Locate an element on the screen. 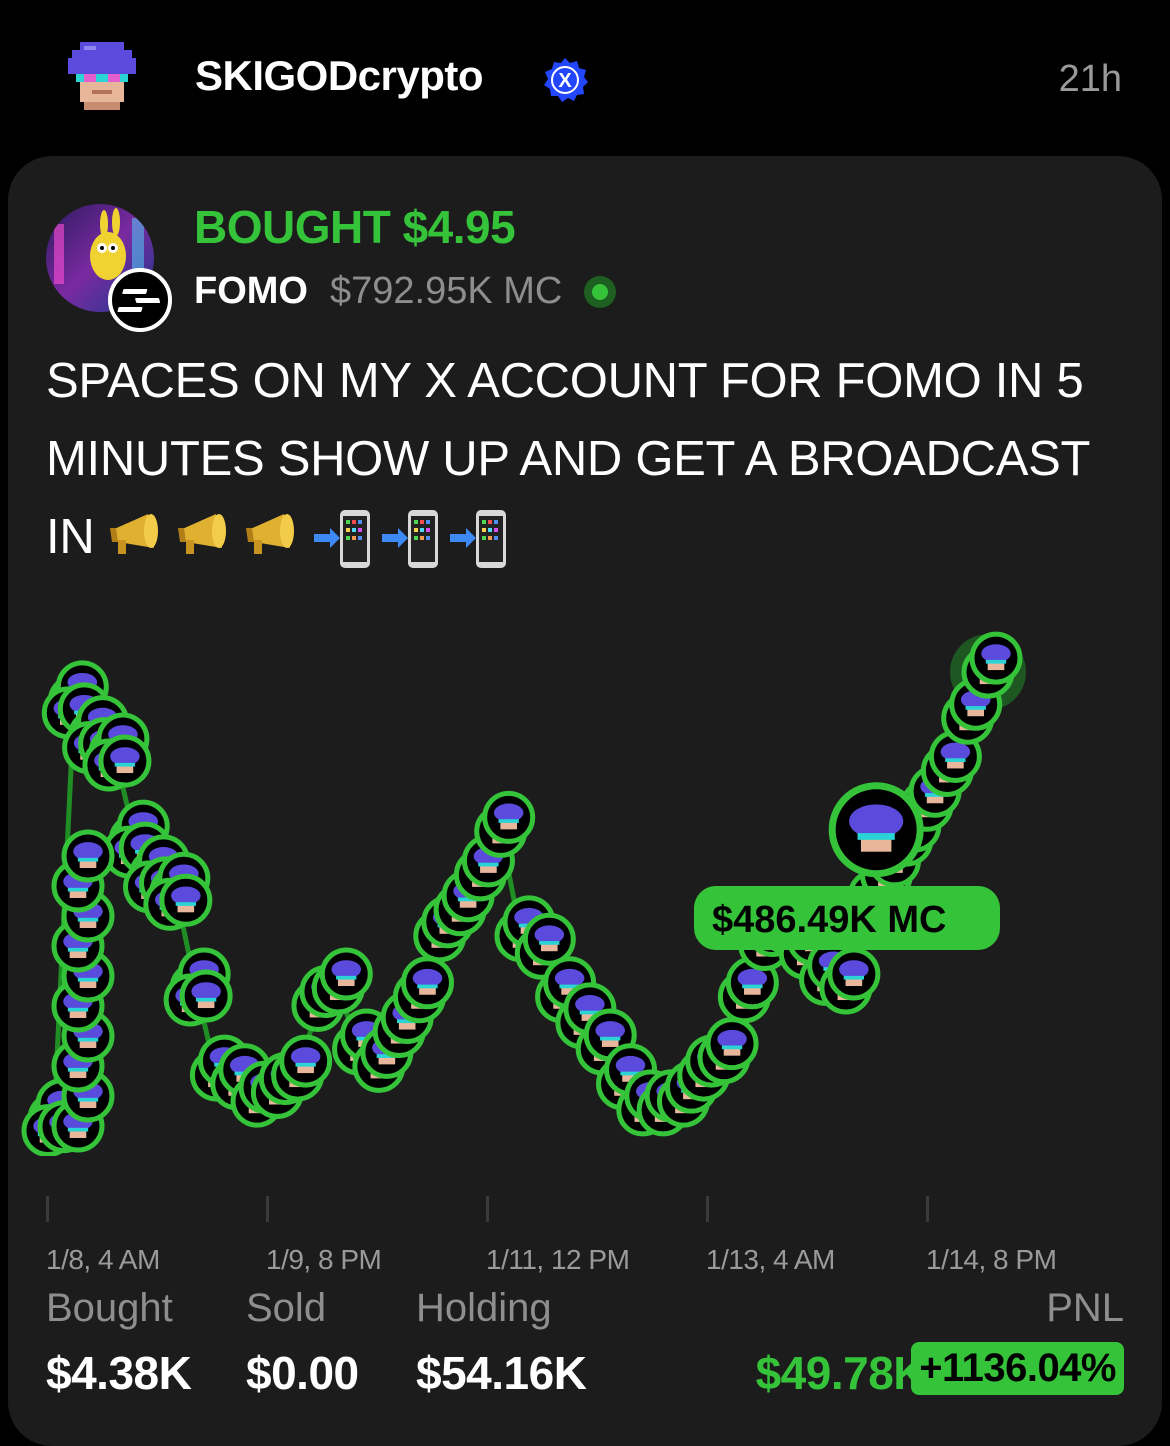 The width and height of the screenshot is (1170, 1446). user-avatar is located at coordinates (102, 76).